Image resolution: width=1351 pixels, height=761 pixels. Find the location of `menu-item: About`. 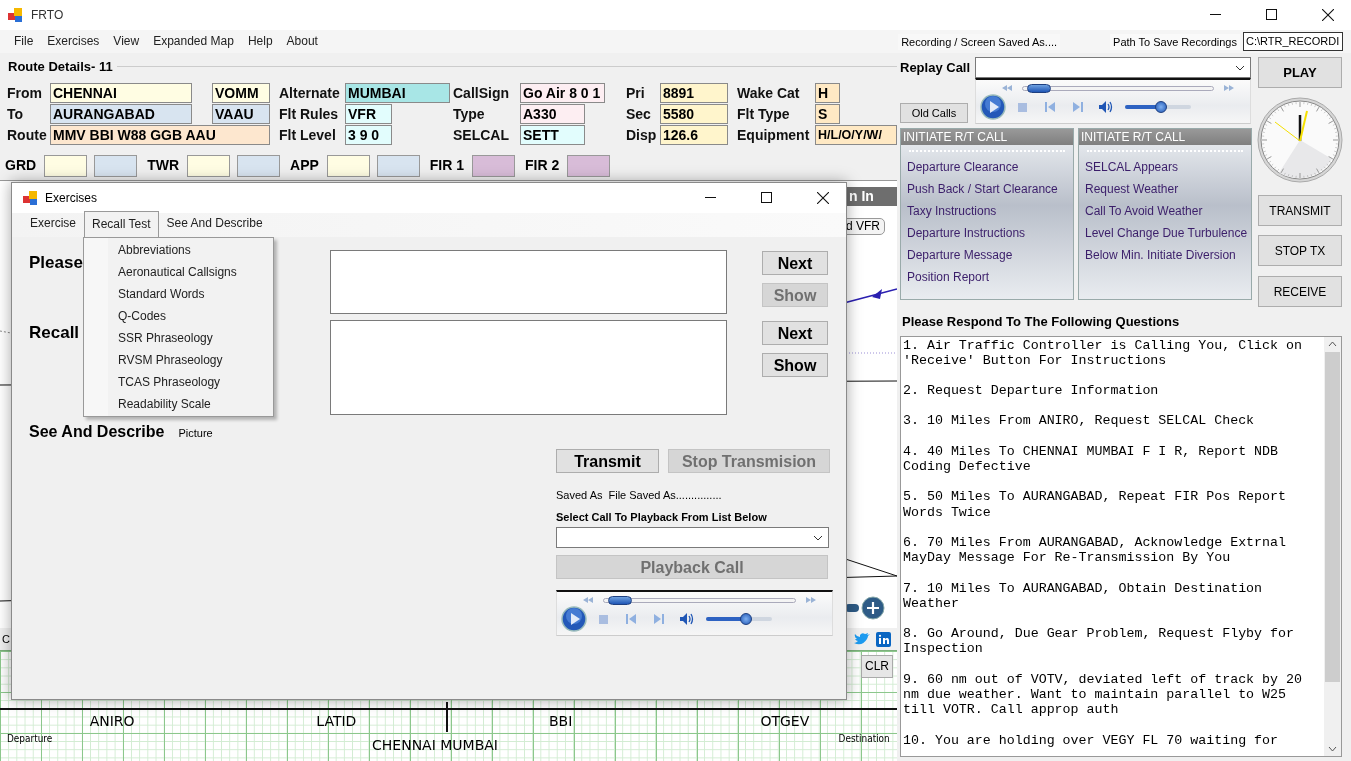

menu-item: About is located at coordinates (302, 41).